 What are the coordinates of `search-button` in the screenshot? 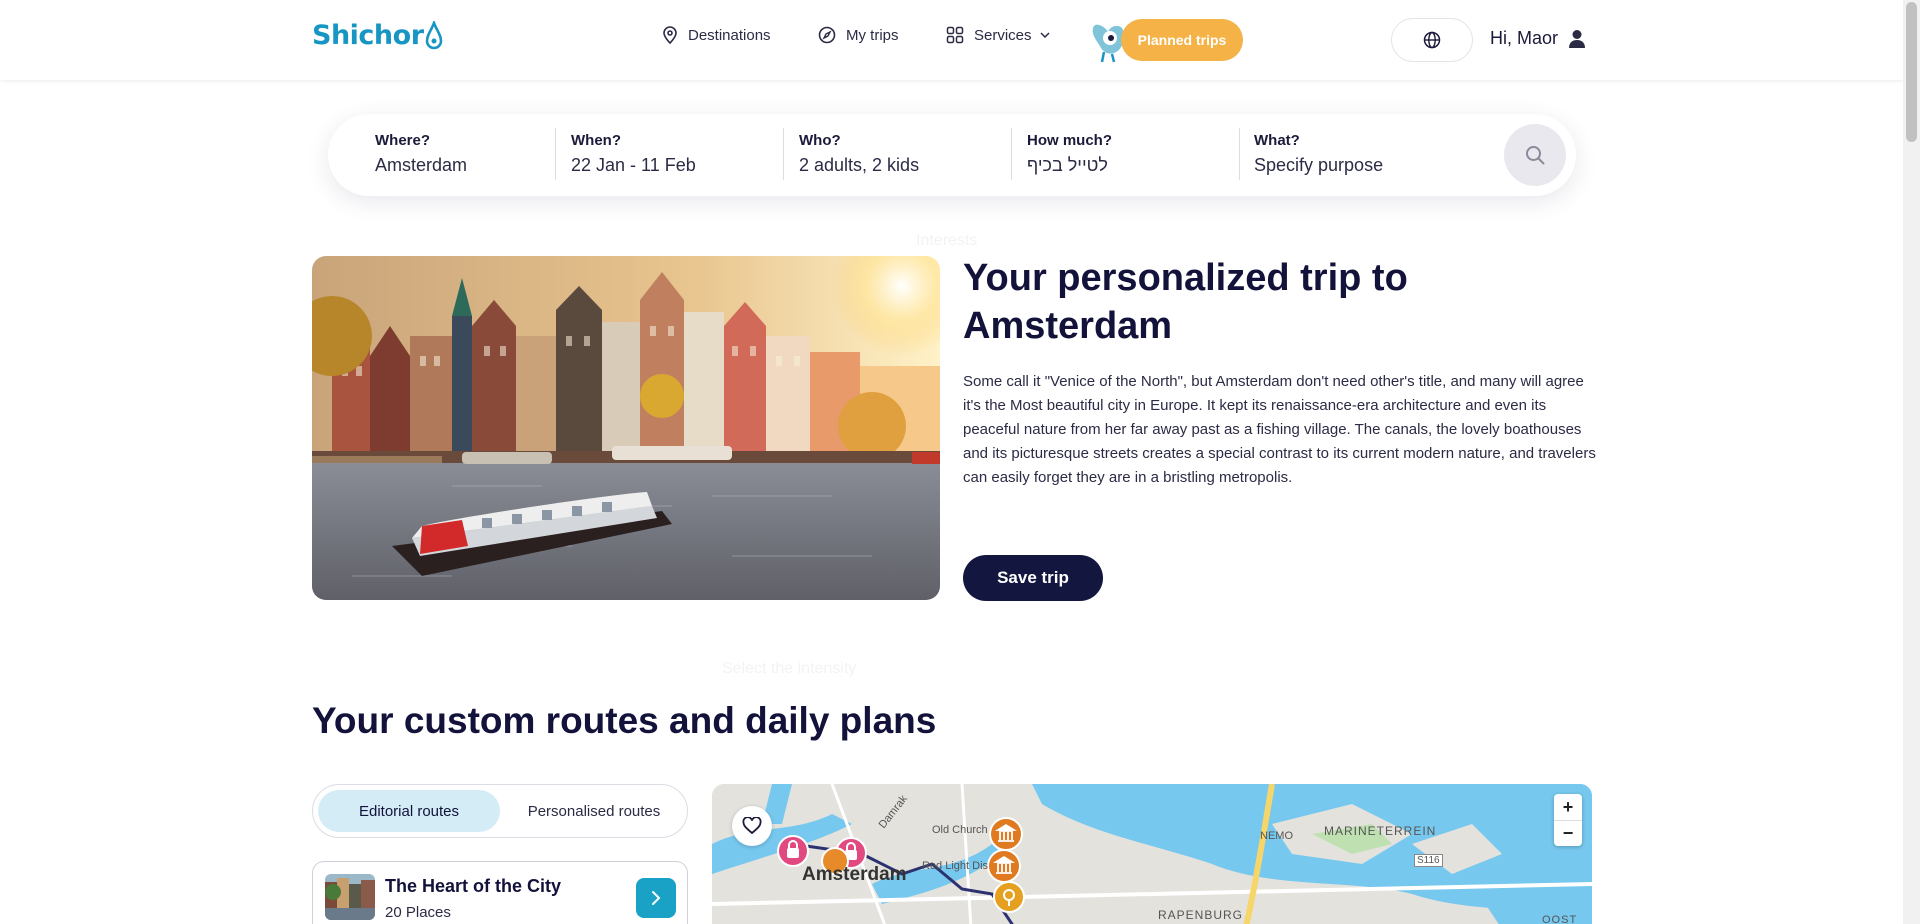 It's located at (1535, 155).